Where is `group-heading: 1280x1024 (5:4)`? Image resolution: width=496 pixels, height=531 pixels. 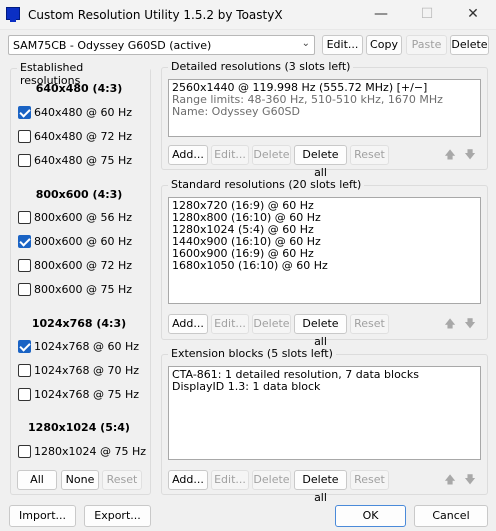 group-heading: 1280x1024 (5:4) is located at coordinates (79, 427).